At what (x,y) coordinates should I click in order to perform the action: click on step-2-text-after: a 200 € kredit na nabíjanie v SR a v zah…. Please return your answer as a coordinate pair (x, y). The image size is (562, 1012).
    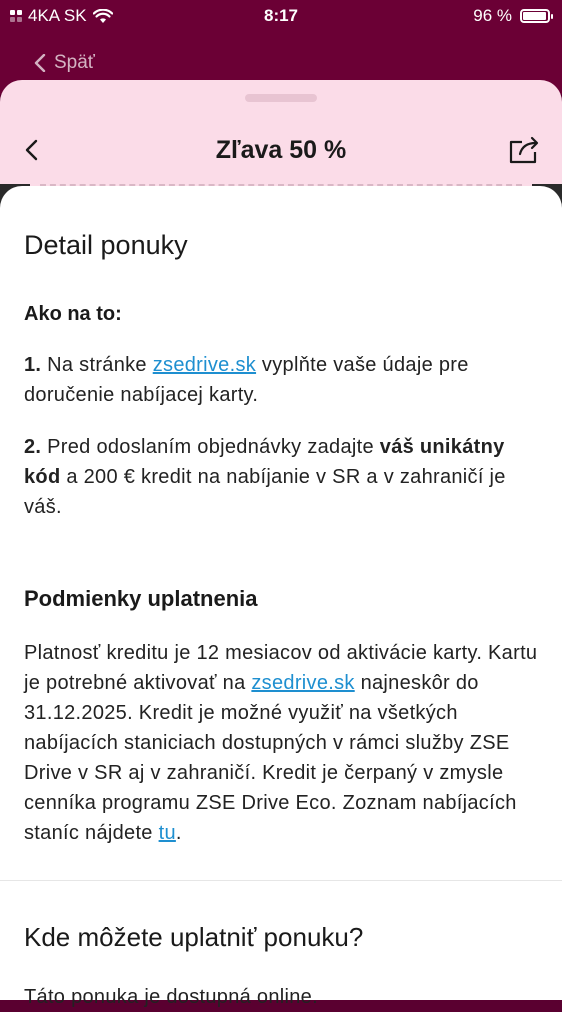
    Looking at the image, I should click on (265, 492).